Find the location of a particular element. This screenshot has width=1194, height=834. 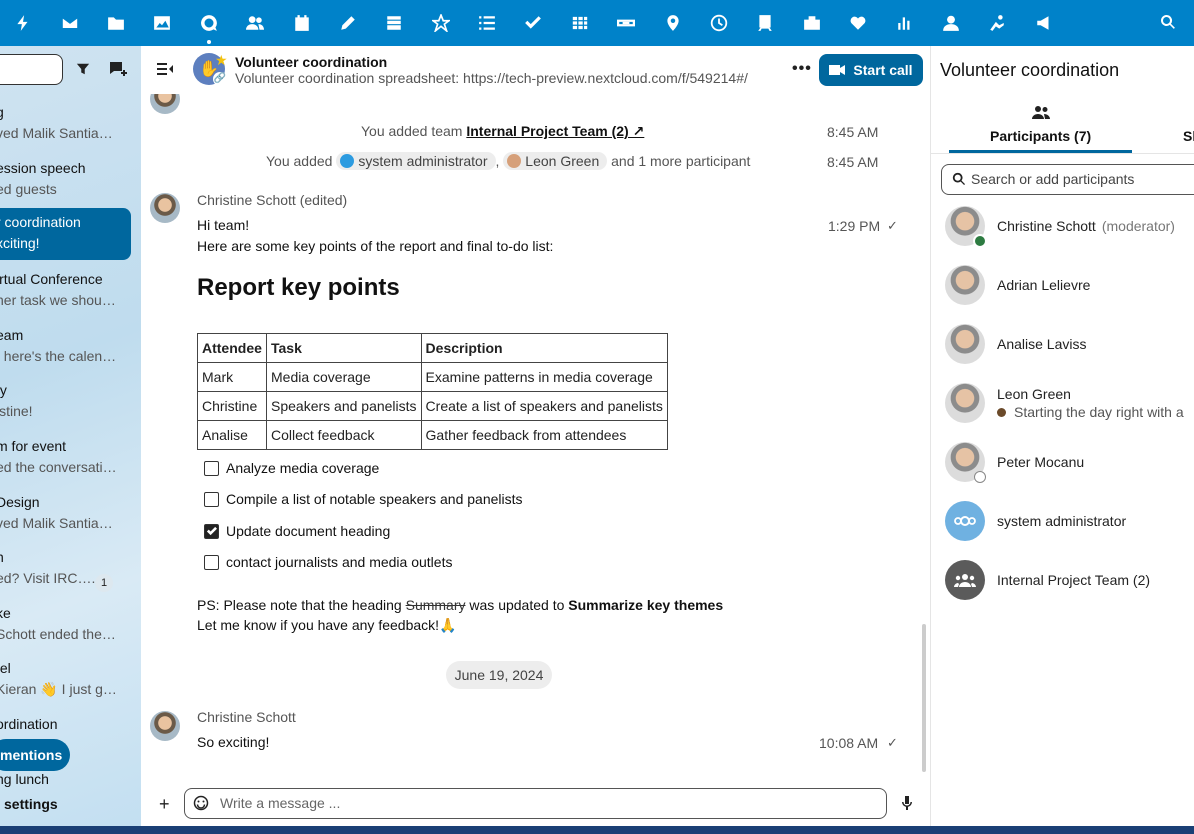

conversation-title: ordination is located at coordinates (29, 724).